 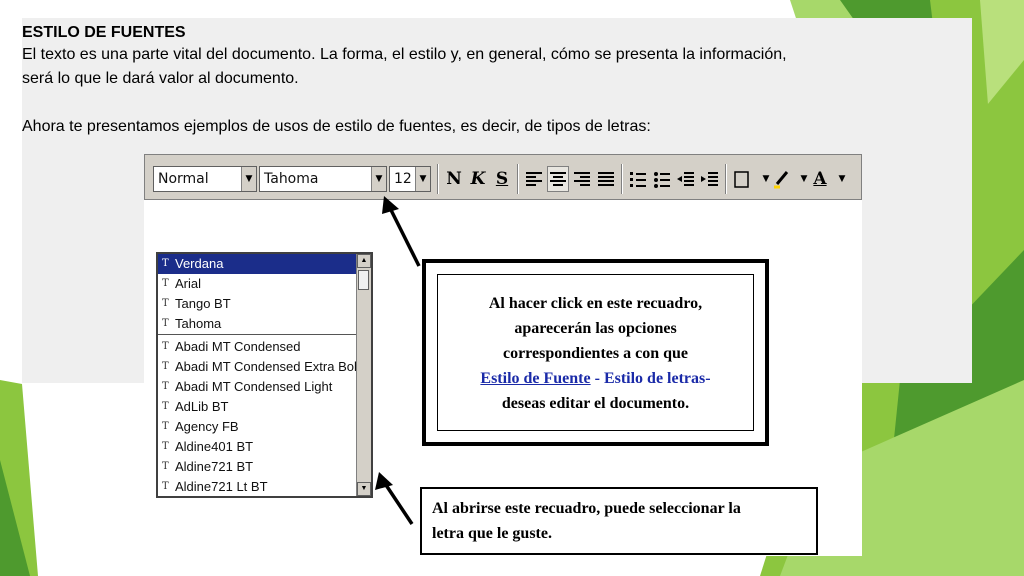 What do you see at coordinates (104, 32) in the screenshot?
I see `slide-title: ESTILO DE FUENTES` at bounding box center [104, 32].